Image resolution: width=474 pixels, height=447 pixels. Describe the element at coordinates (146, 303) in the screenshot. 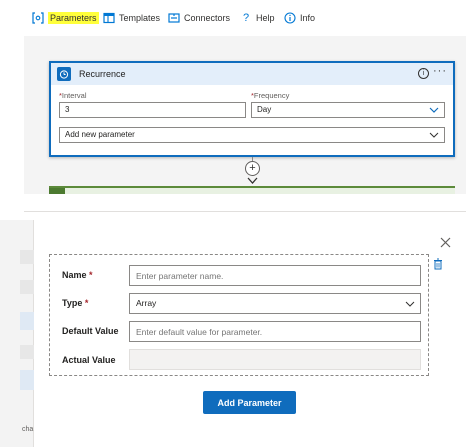

I see `parameter-type-value: Array` at that location.